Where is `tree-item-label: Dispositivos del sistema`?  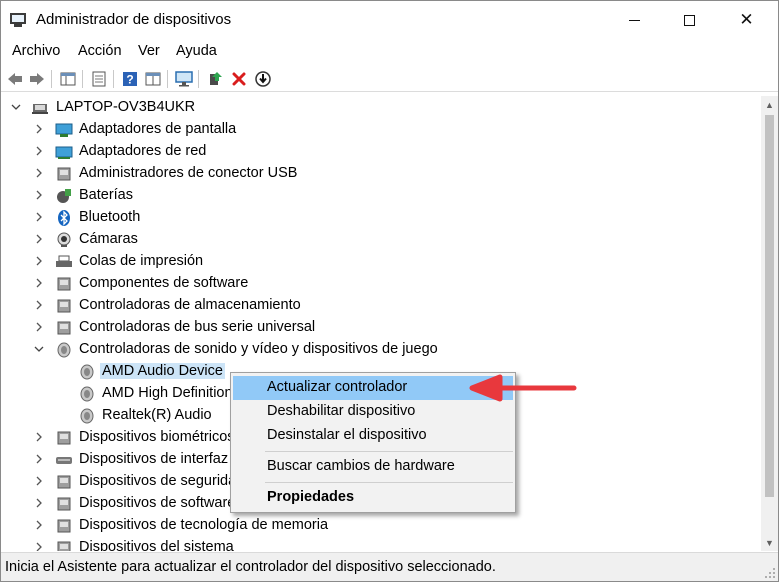
tree-item-label: Dispositivos del sistema is located at coordinates (156, 545).